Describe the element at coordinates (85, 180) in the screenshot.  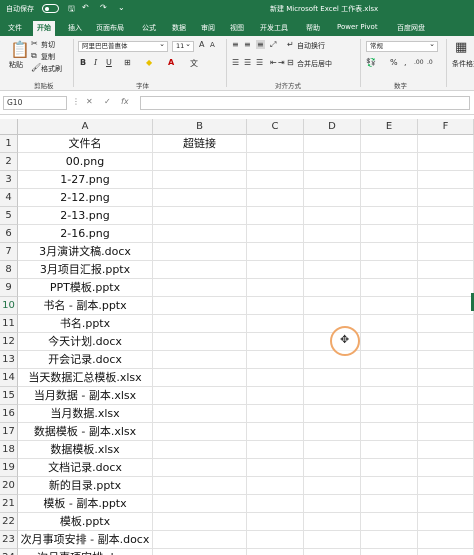
I see `cell-a: 1-27.png` at that location.